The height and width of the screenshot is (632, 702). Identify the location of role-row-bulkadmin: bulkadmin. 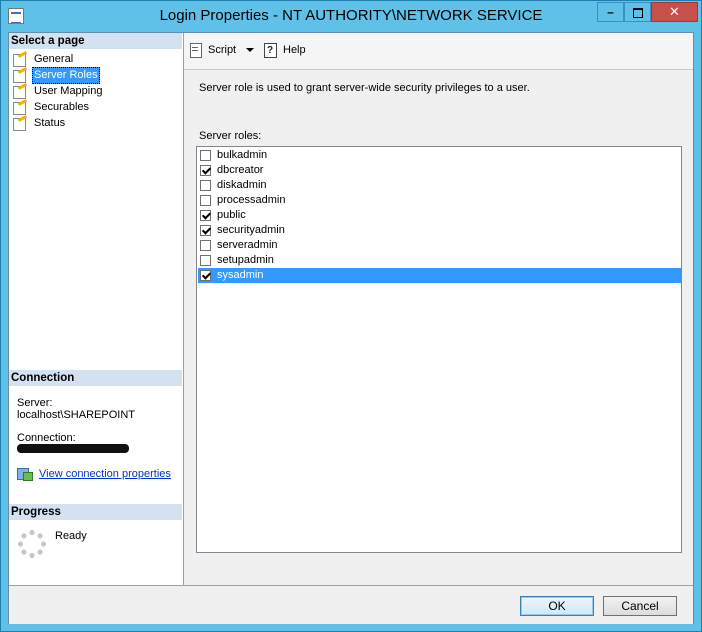
(439, 155).